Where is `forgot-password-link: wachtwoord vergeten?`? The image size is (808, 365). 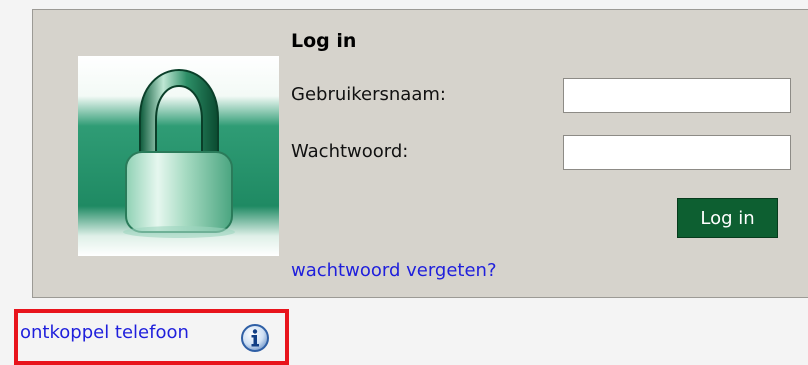 forgot-password-link: wachtwoord vergeten? is located at coordinates (394, 270).